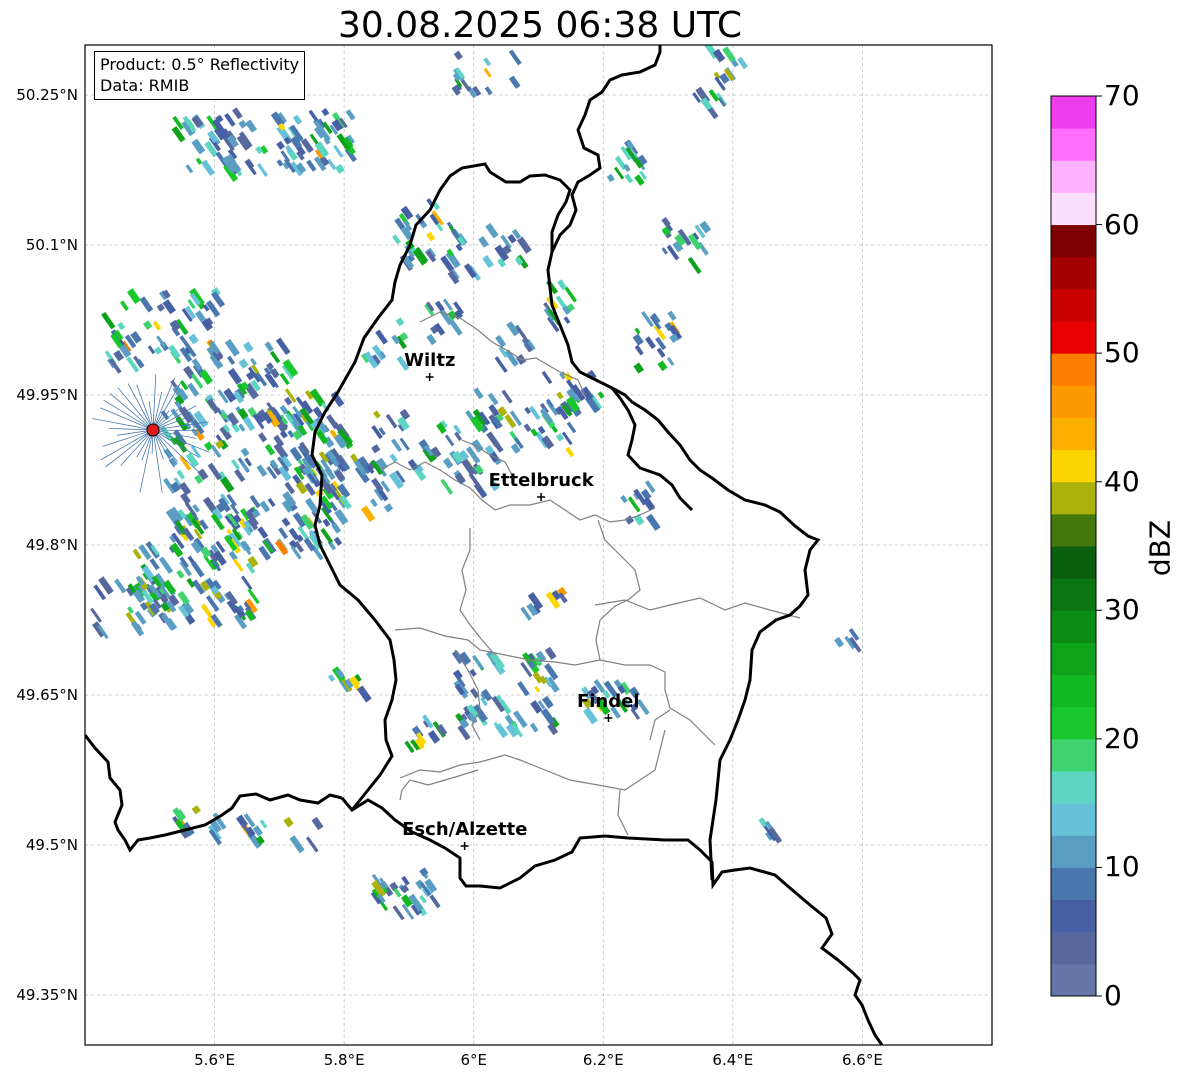  Describe the element at coordinates (1122, 867) in the screenshot. I see `colorbar-tick-label: 10` at that location.